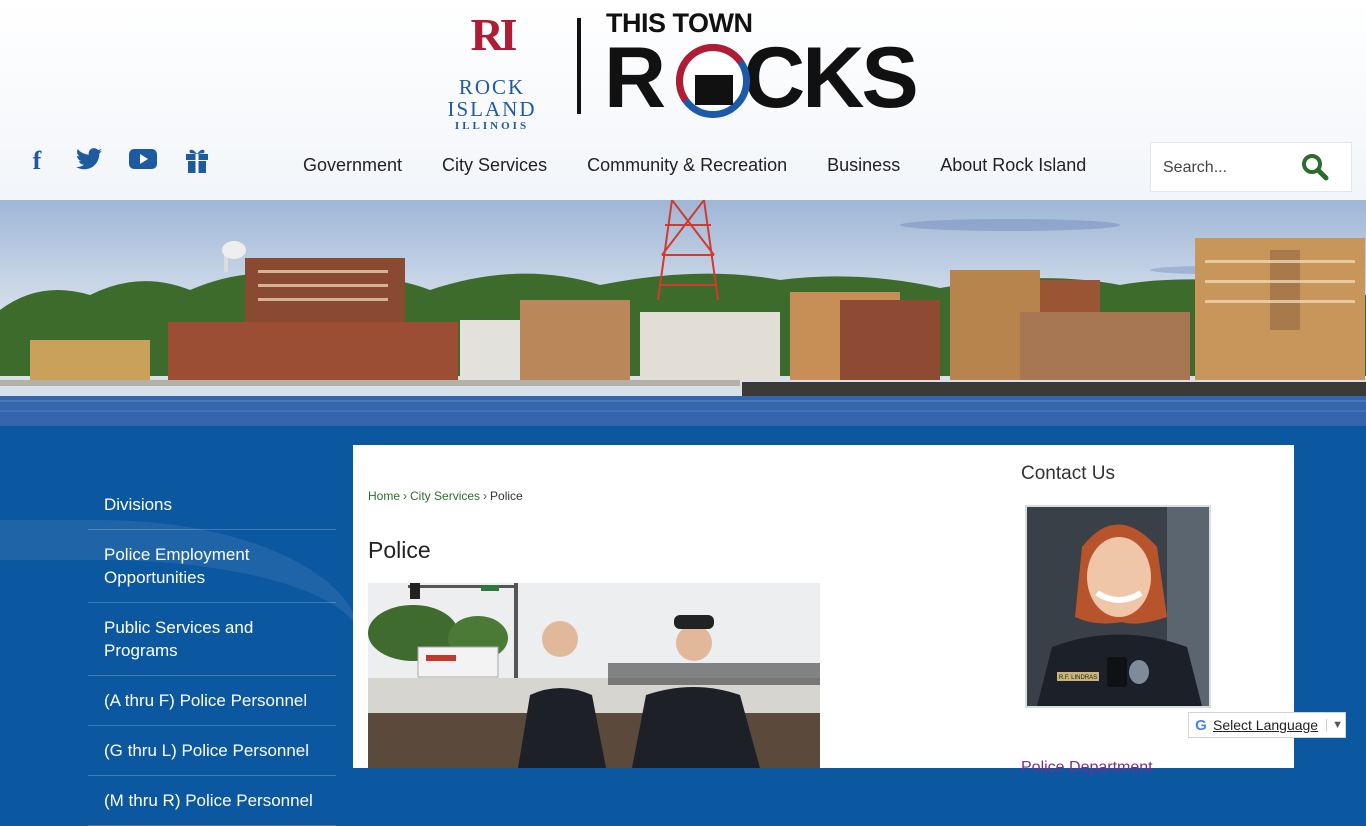 The image size is (1366, 826). What do you see at coordinates (197, 161) in the screenshot?
I see `gift-icon` at bounding box center [197, 161].